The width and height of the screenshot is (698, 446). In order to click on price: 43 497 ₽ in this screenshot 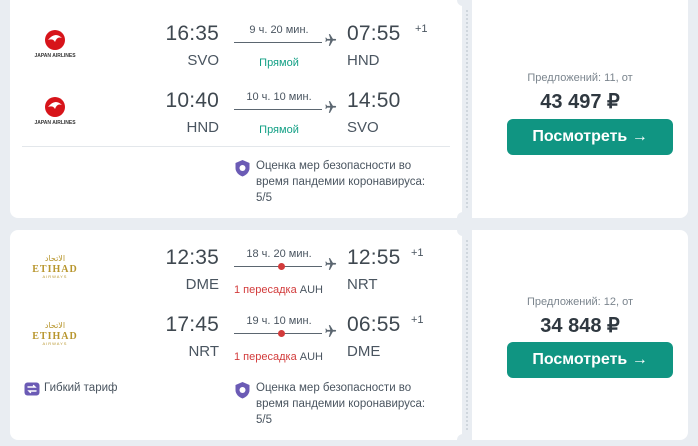, I will do `click(580, 102)`.